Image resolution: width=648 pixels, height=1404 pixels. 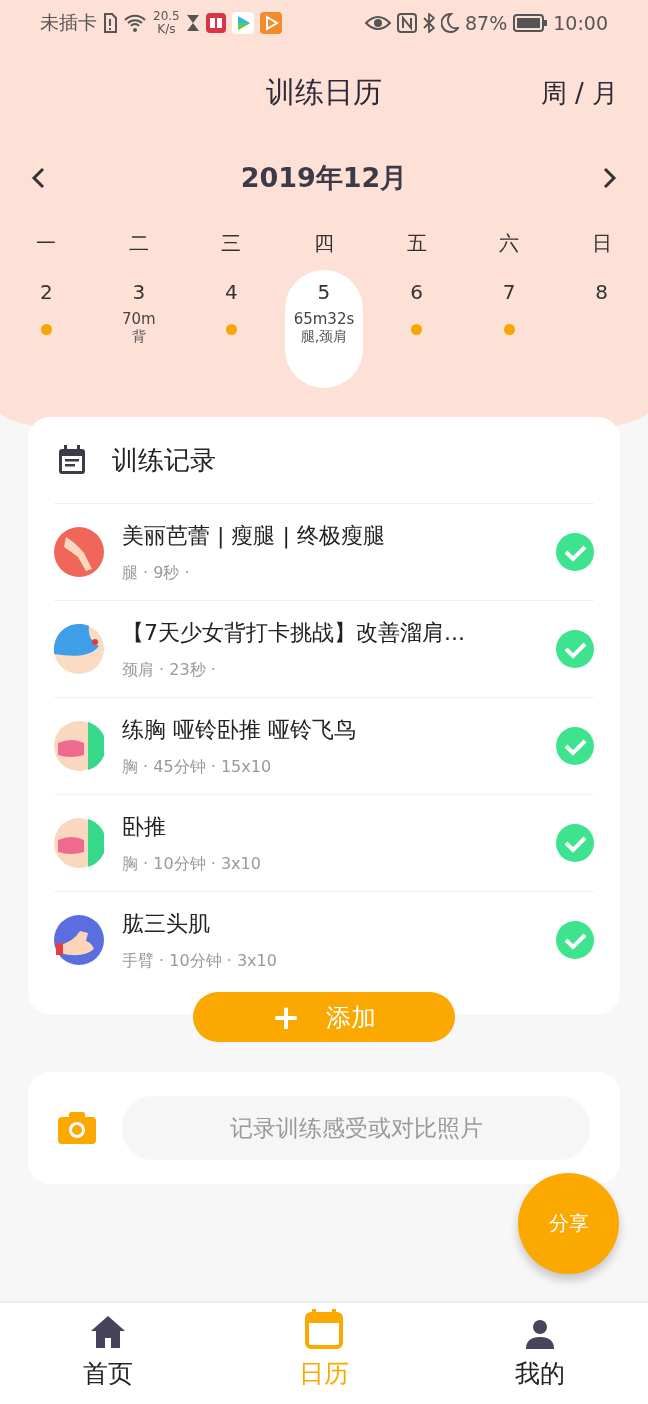 What do you see at coordinates (156, 573) in the screenshot?
I see `record-meta: 腿 · 9秒 ·` at bounding box center [156, 573].